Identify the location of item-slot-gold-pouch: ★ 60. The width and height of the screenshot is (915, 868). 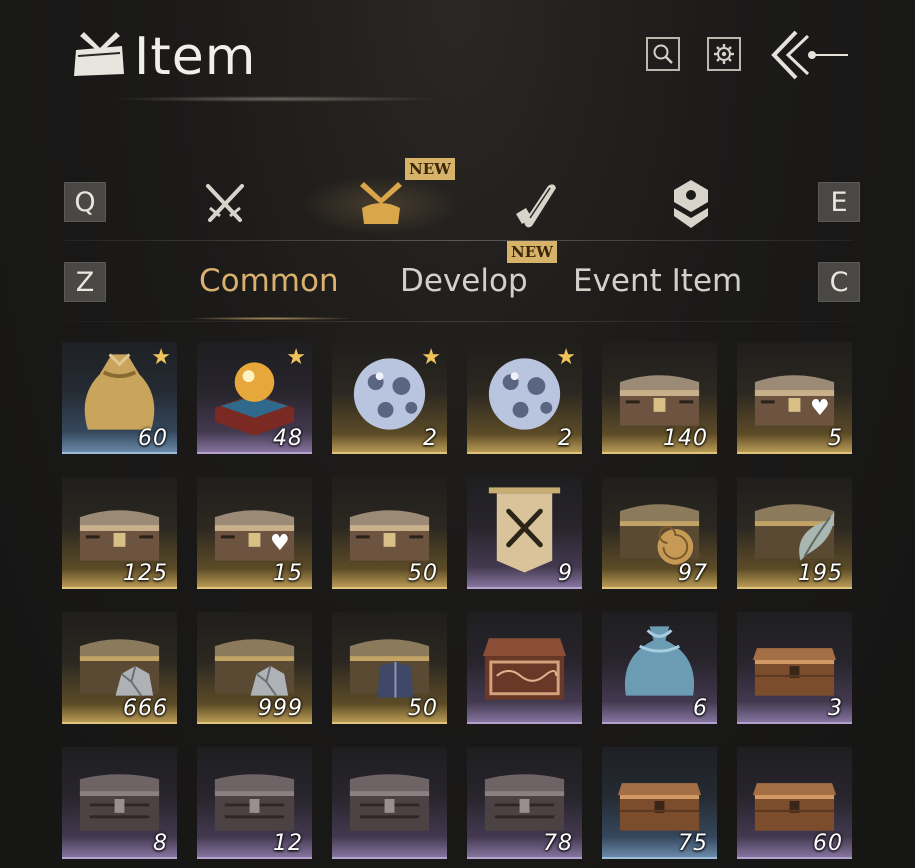
(119, 398).